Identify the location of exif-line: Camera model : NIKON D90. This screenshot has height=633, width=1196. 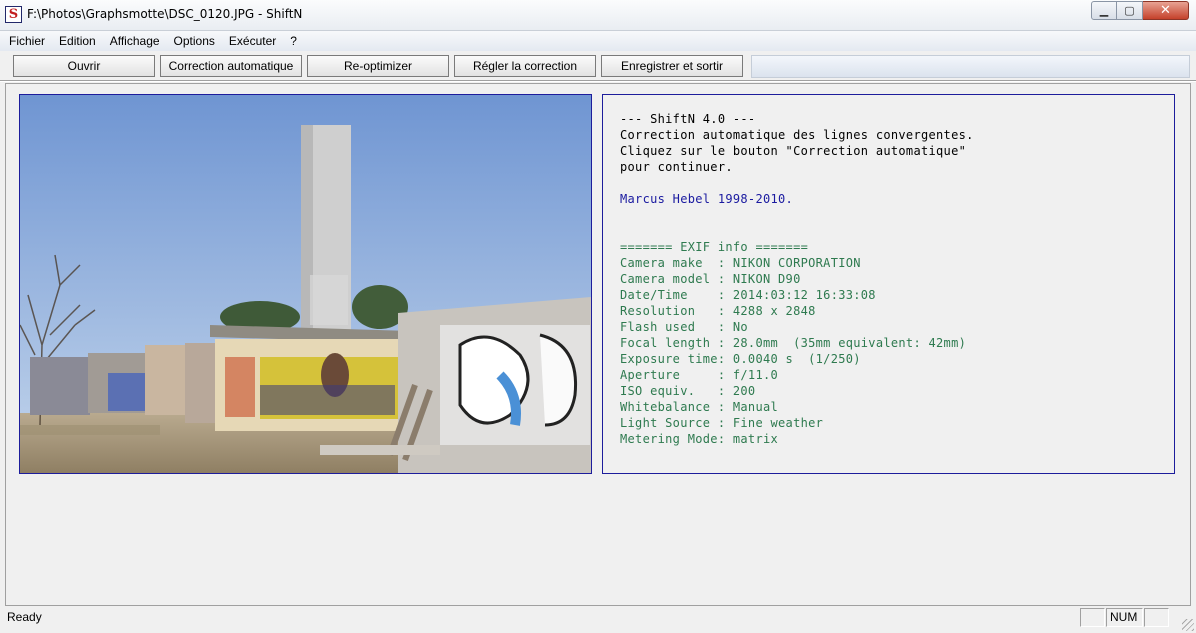
(710, 279).